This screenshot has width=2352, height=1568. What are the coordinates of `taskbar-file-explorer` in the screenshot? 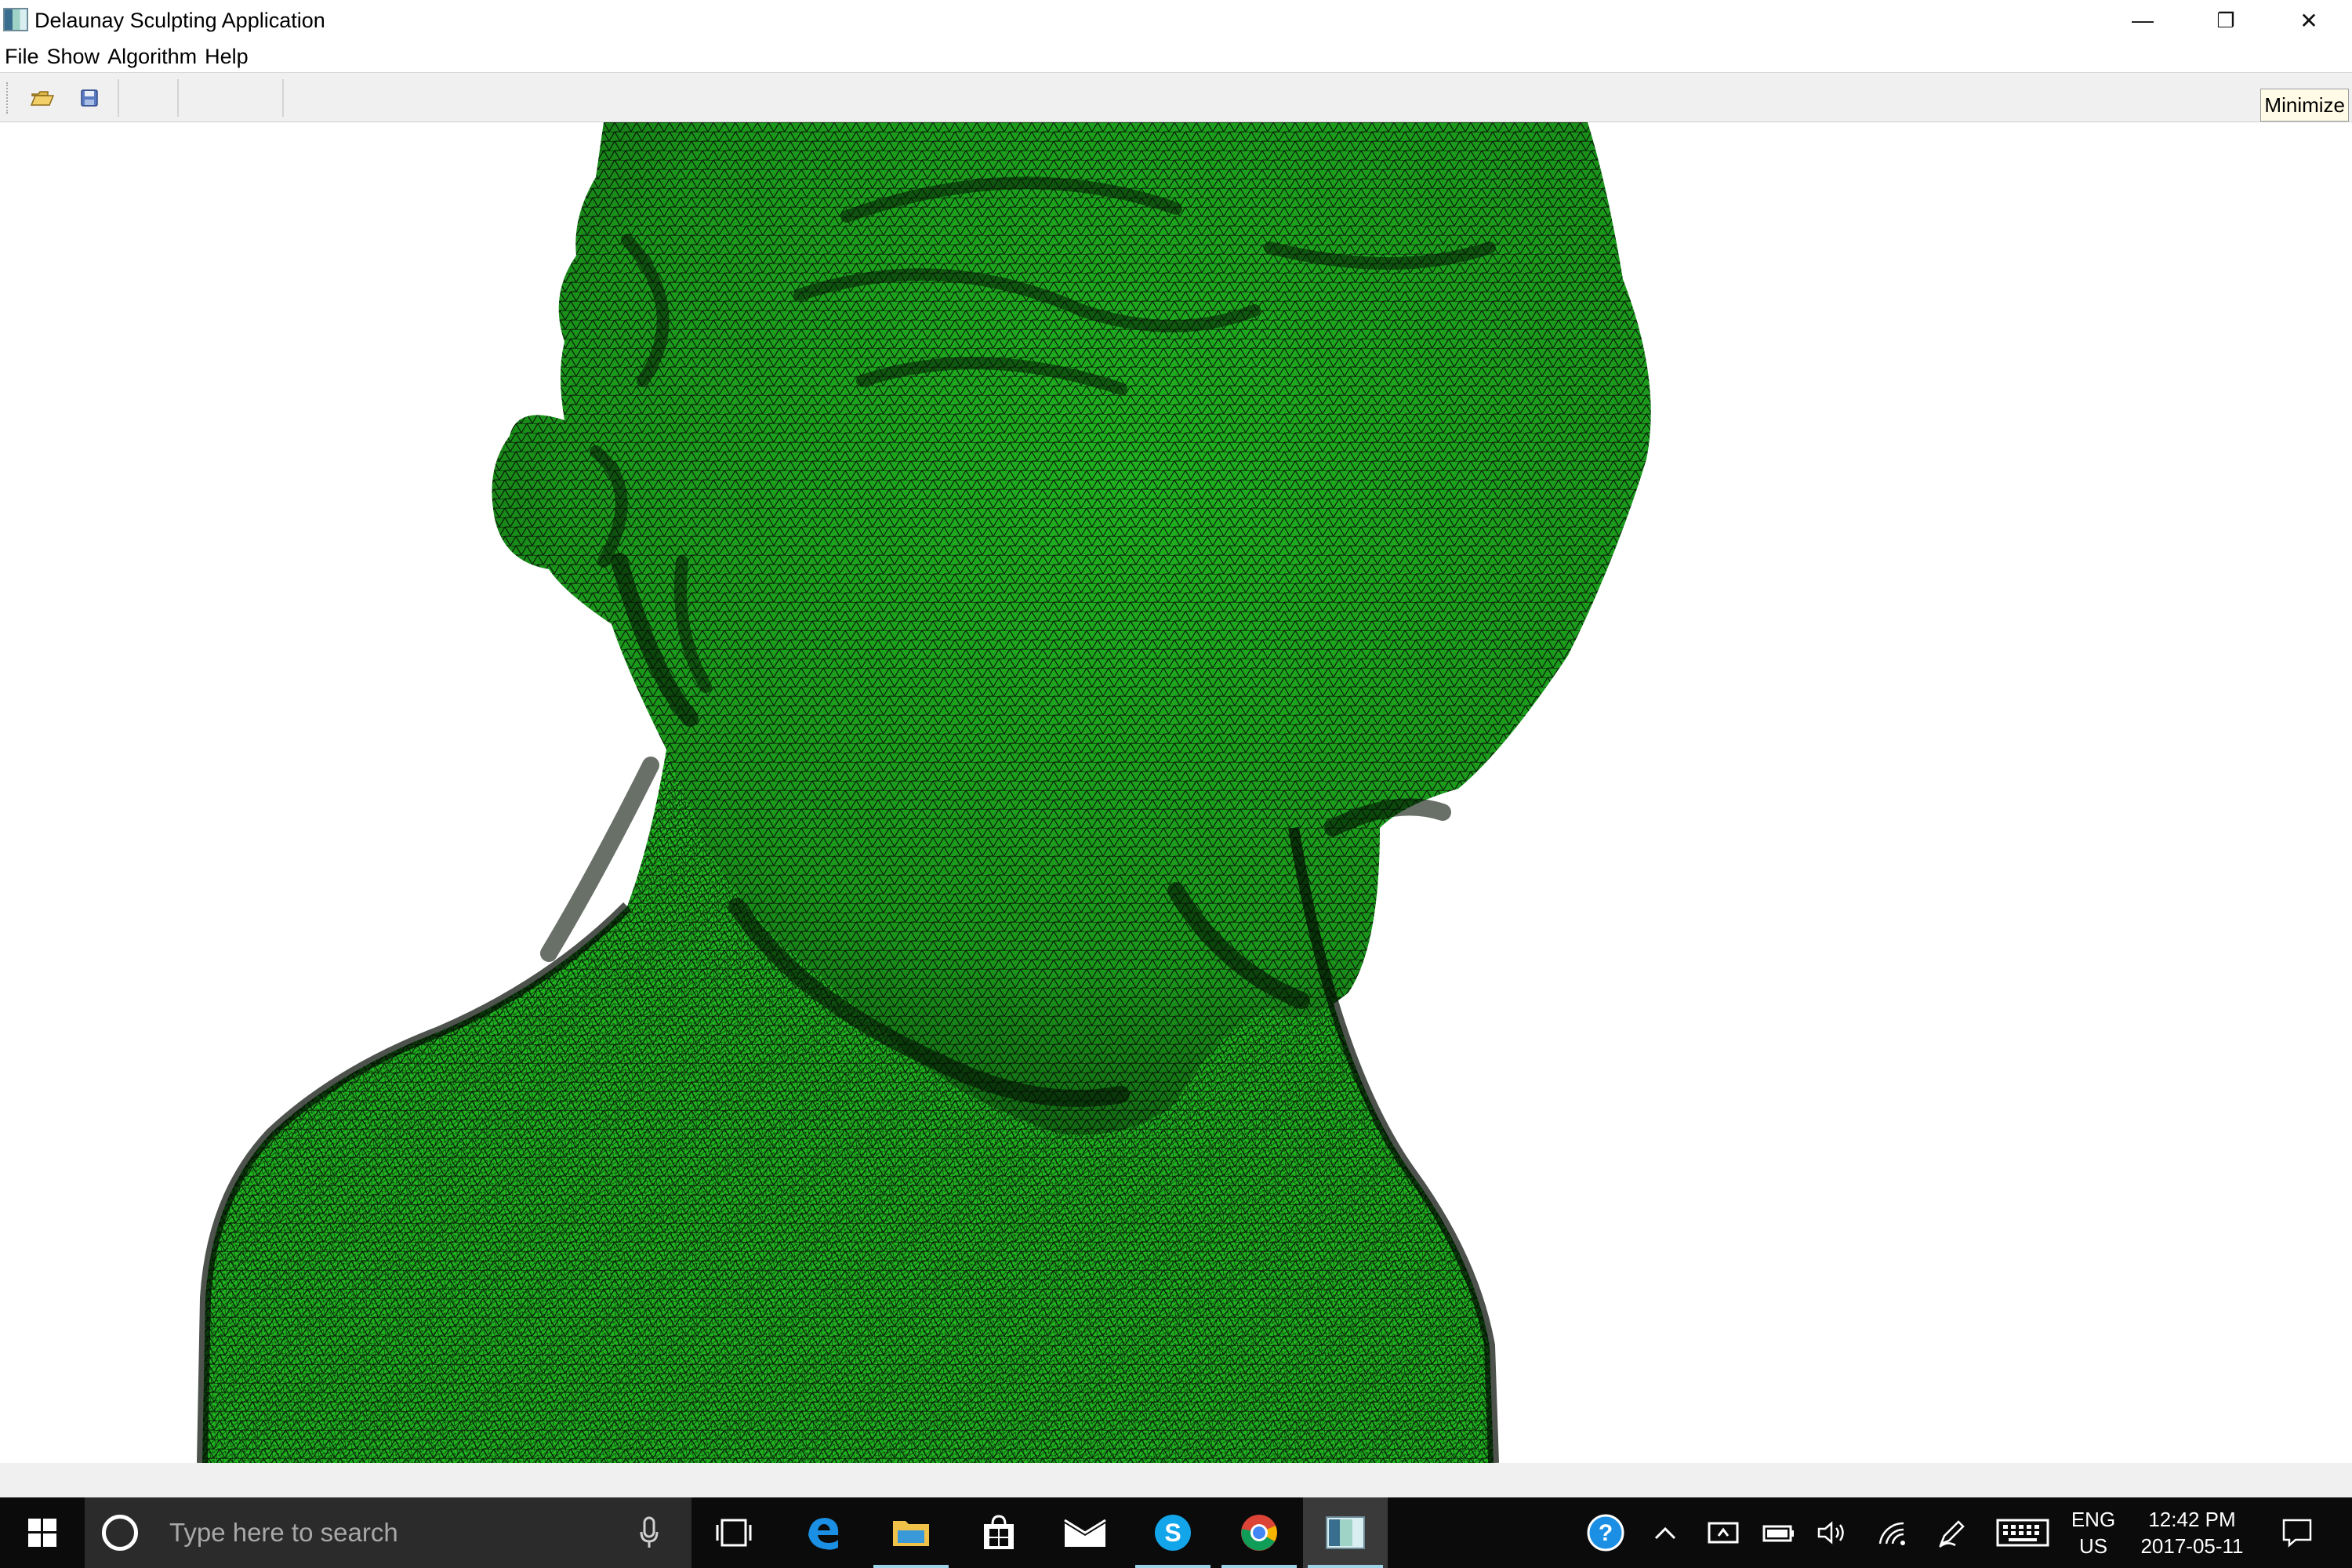 It's located at (911, 1532).